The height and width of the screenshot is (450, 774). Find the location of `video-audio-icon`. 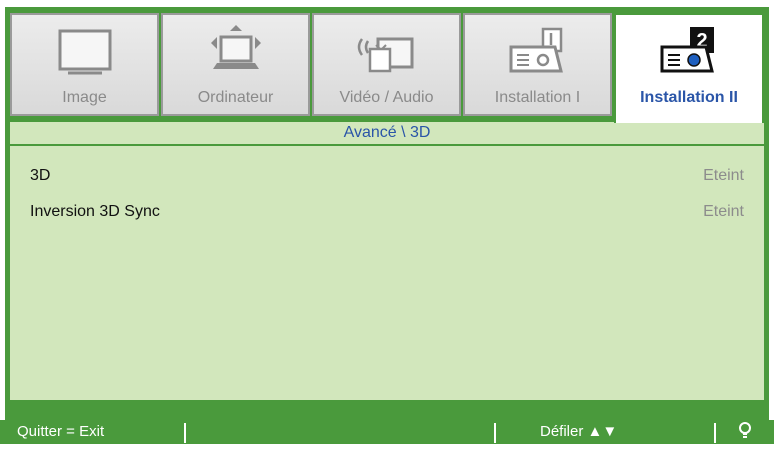

video-audio-icon is located at coordinates (386, 53).